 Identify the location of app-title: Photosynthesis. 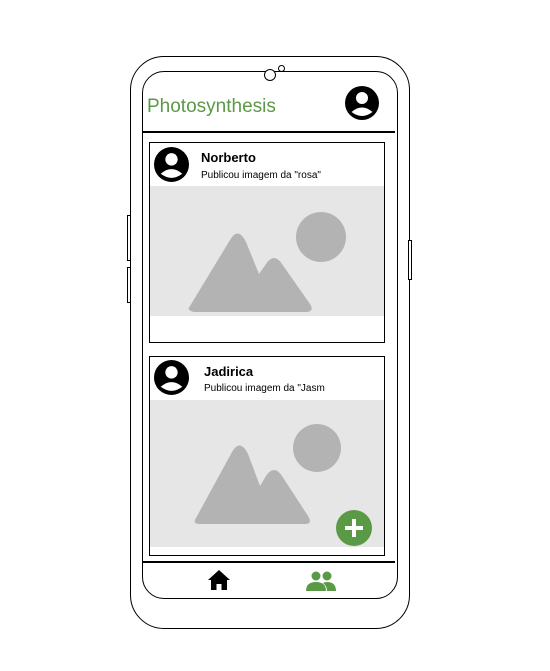
(211, 106).